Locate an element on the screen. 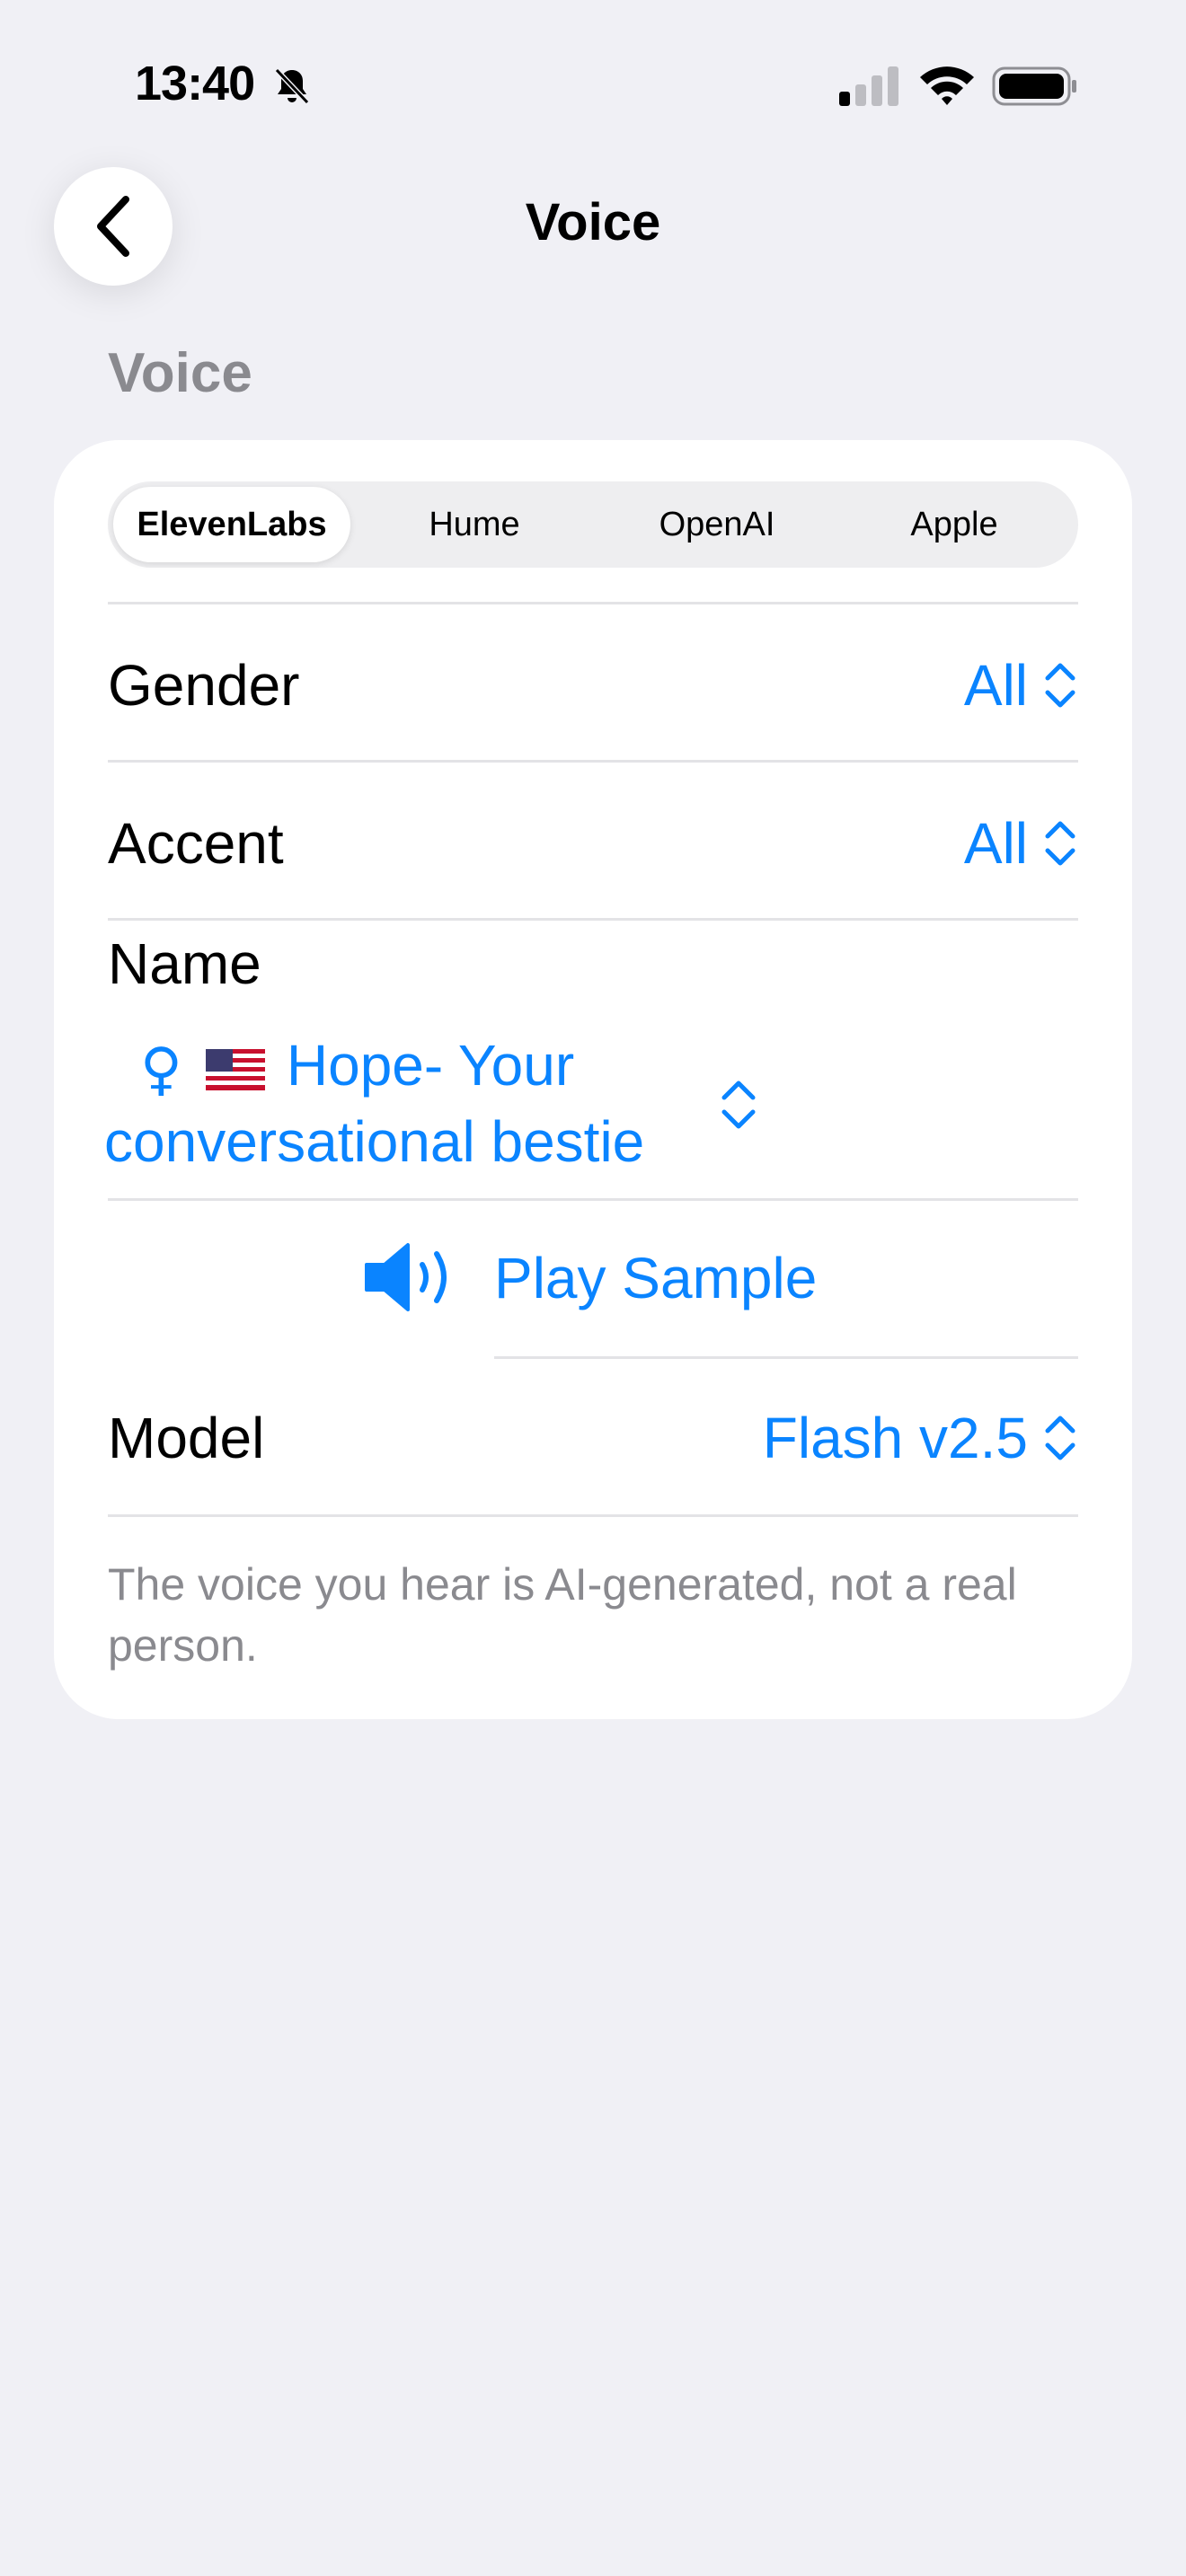 The height and width of the screenshot is (2576, 1186). speaker-wave-icon is located at coordinates (406, 1277).